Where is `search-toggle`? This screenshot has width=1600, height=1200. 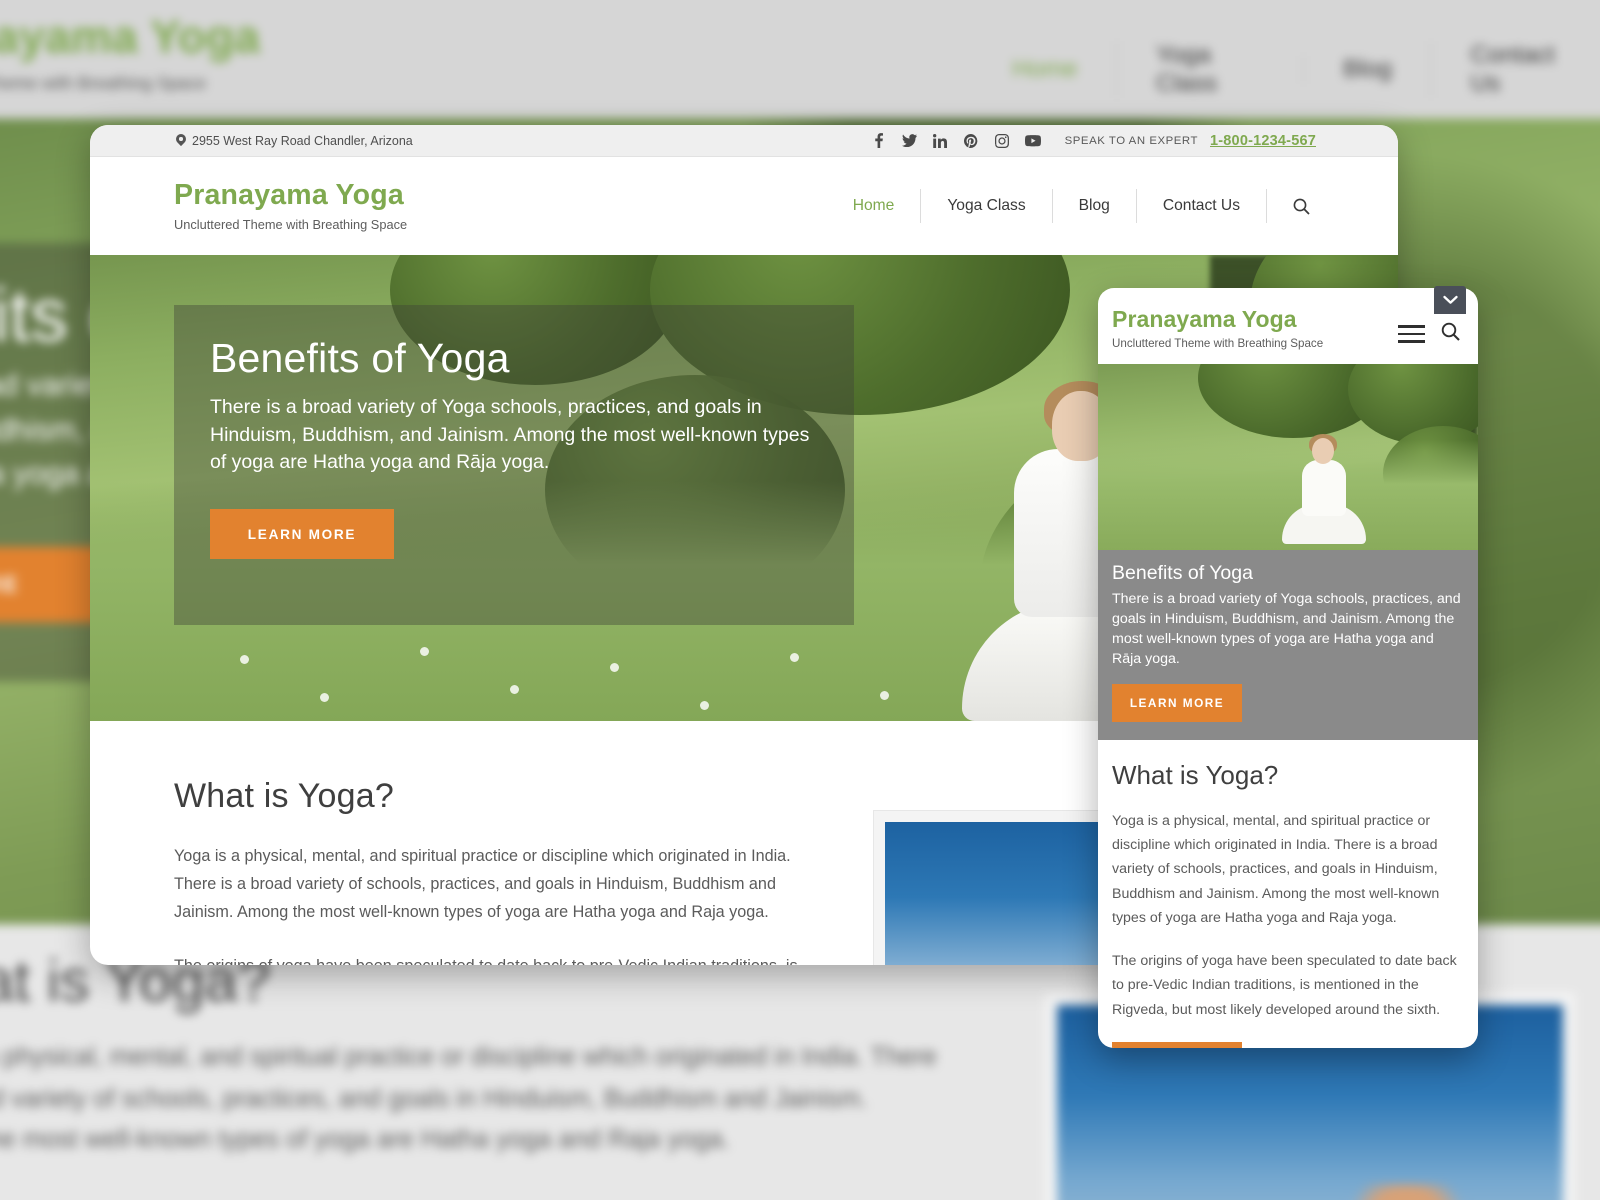
search-toggle is located at coordinates (1297, 206).